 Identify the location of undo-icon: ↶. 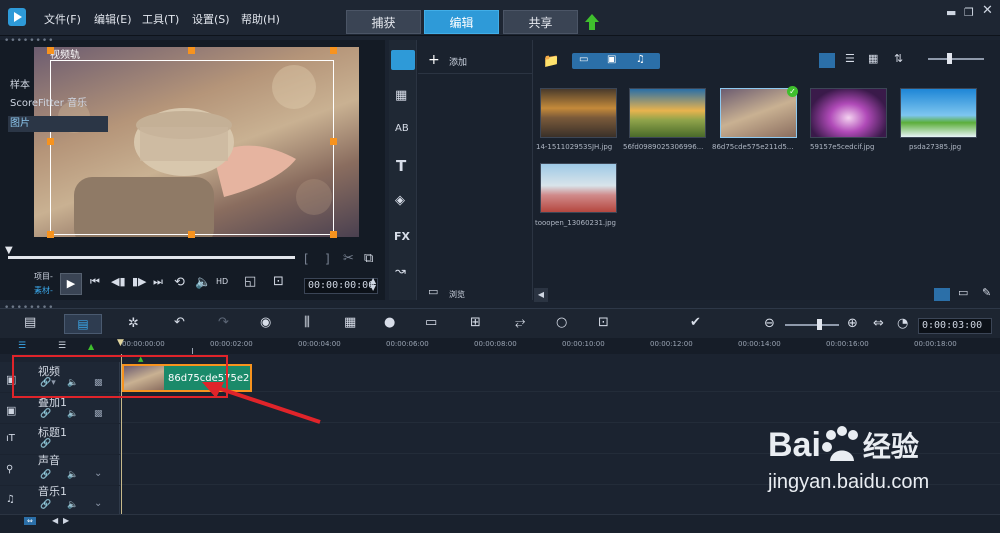
(179, 322).